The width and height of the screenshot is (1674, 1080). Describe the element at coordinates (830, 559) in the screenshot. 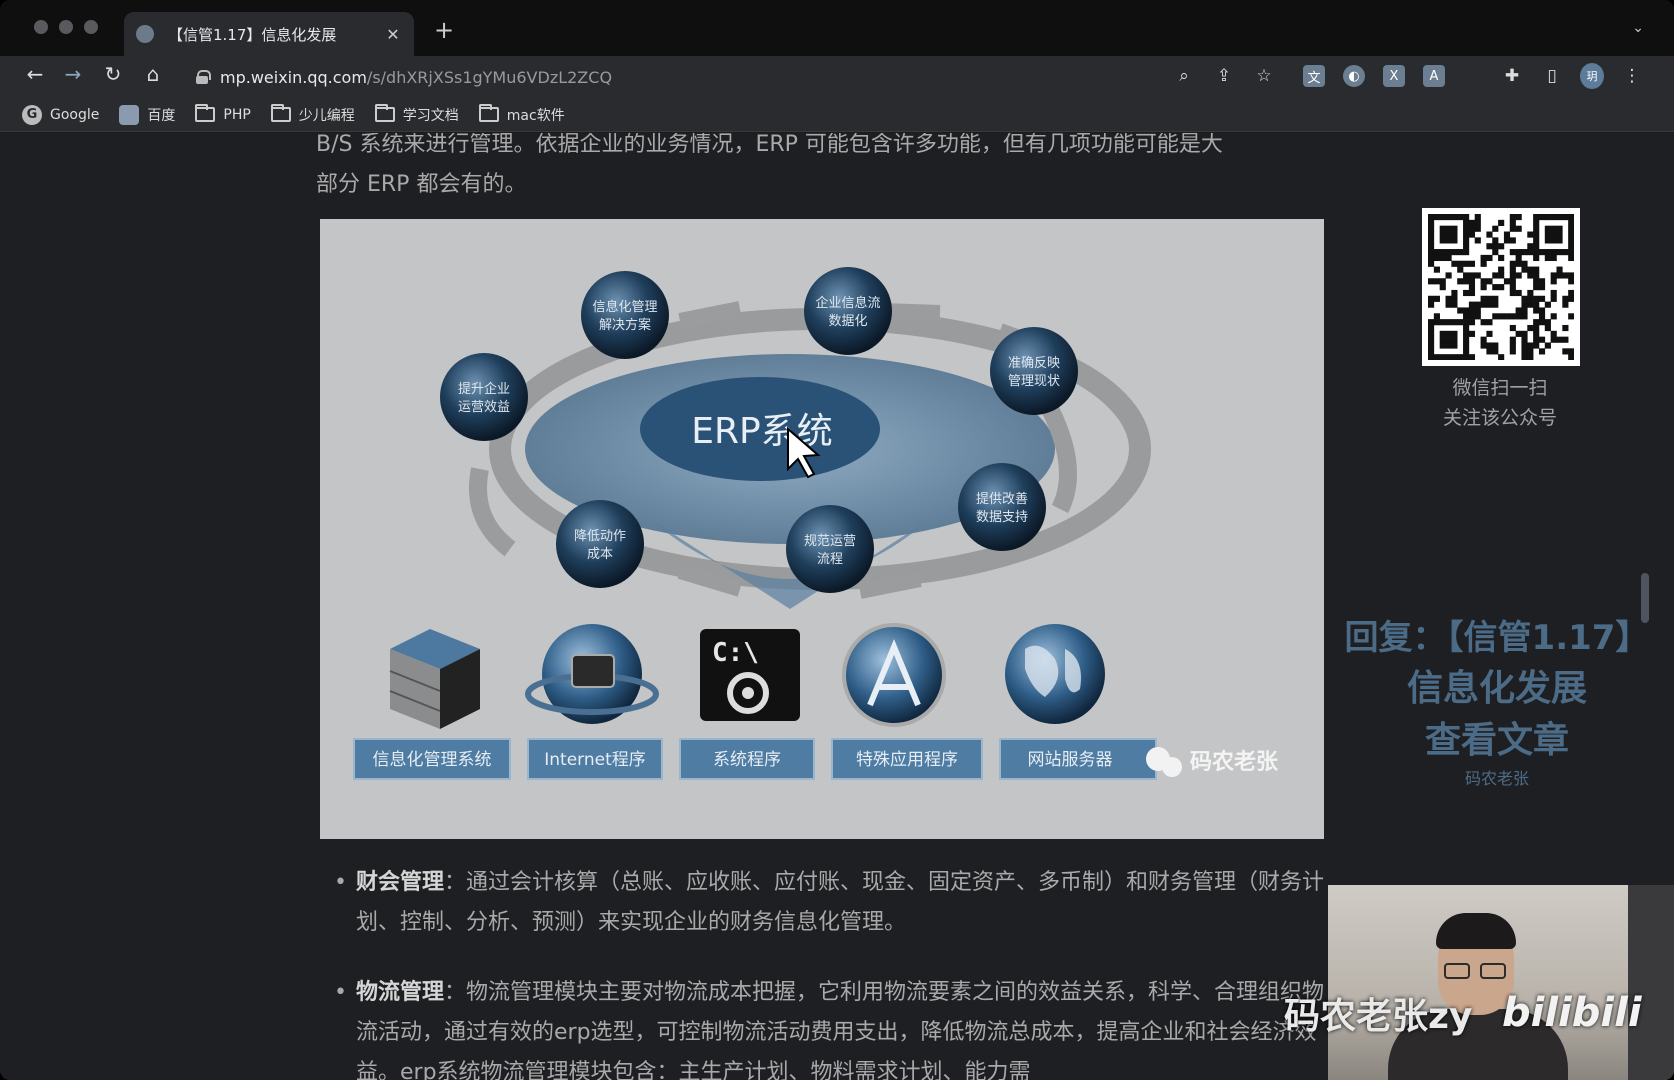

I see `svg-text: 流程` at that location.